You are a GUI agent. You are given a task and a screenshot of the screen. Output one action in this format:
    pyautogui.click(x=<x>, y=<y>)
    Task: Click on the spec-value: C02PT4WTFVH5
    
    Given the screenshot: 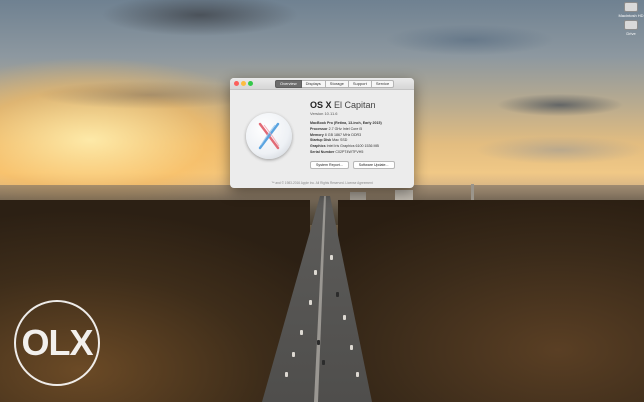 What is the action you would take?
    pyautogui.click(x=349, y=151)
    